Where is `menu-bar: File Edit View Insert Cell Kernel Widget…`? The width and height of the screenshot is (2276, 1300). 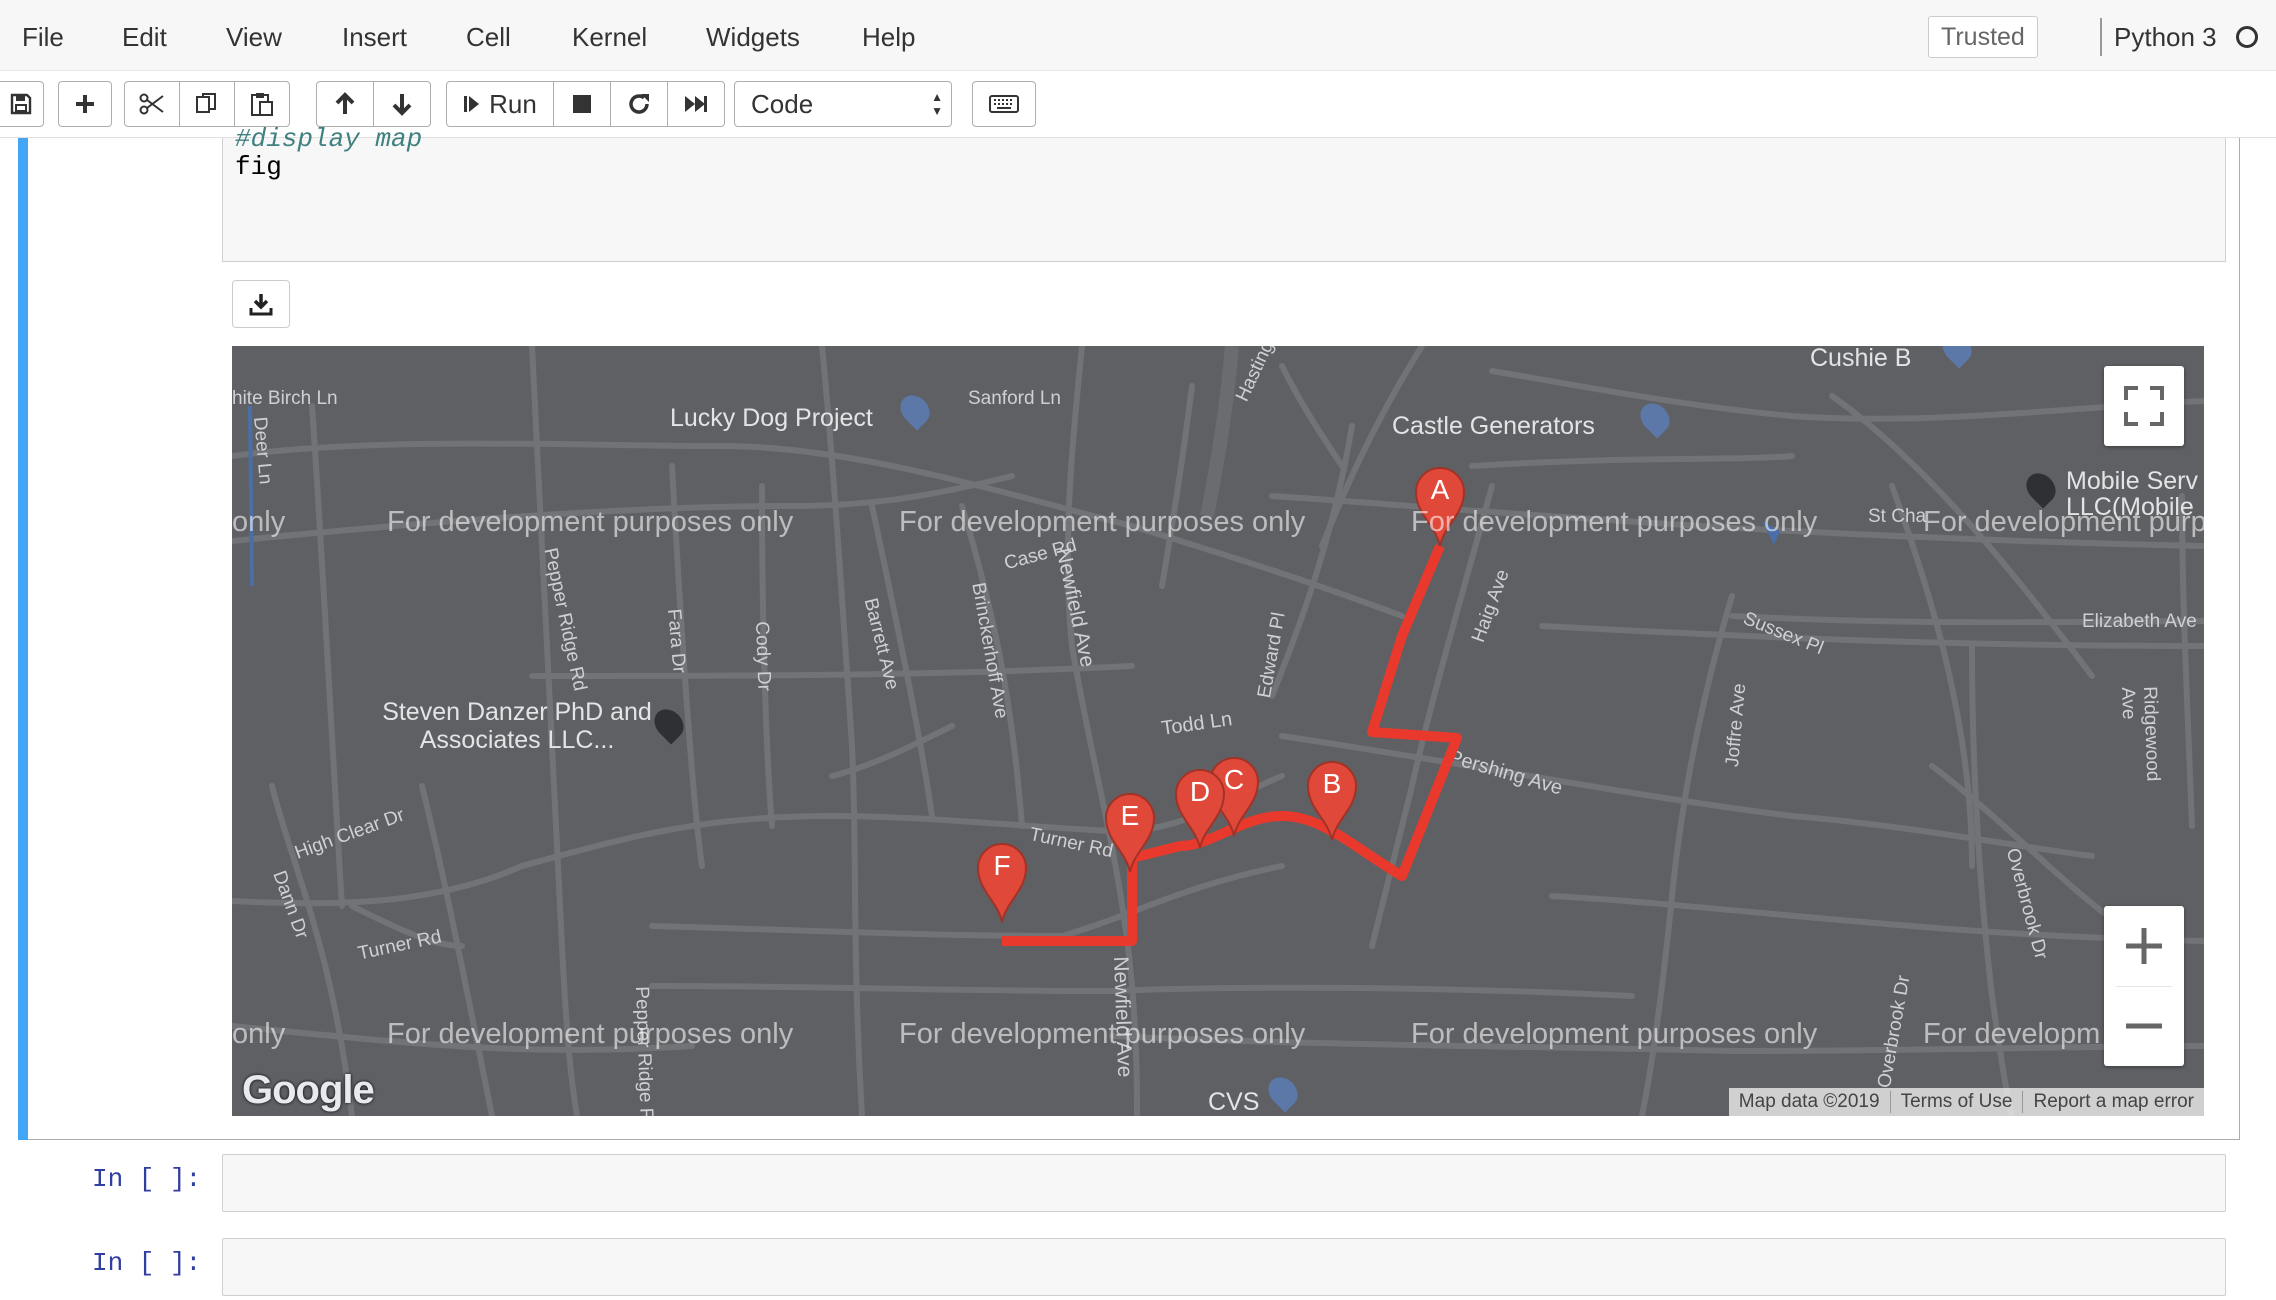 menu-bar: File Edit View Insert Cell Kernel Widget… is located at coordinates (1138, 35).